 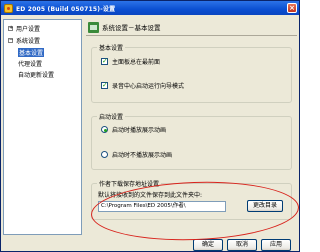 I want to click on app-logo-icon, so click(x=8, y=8).